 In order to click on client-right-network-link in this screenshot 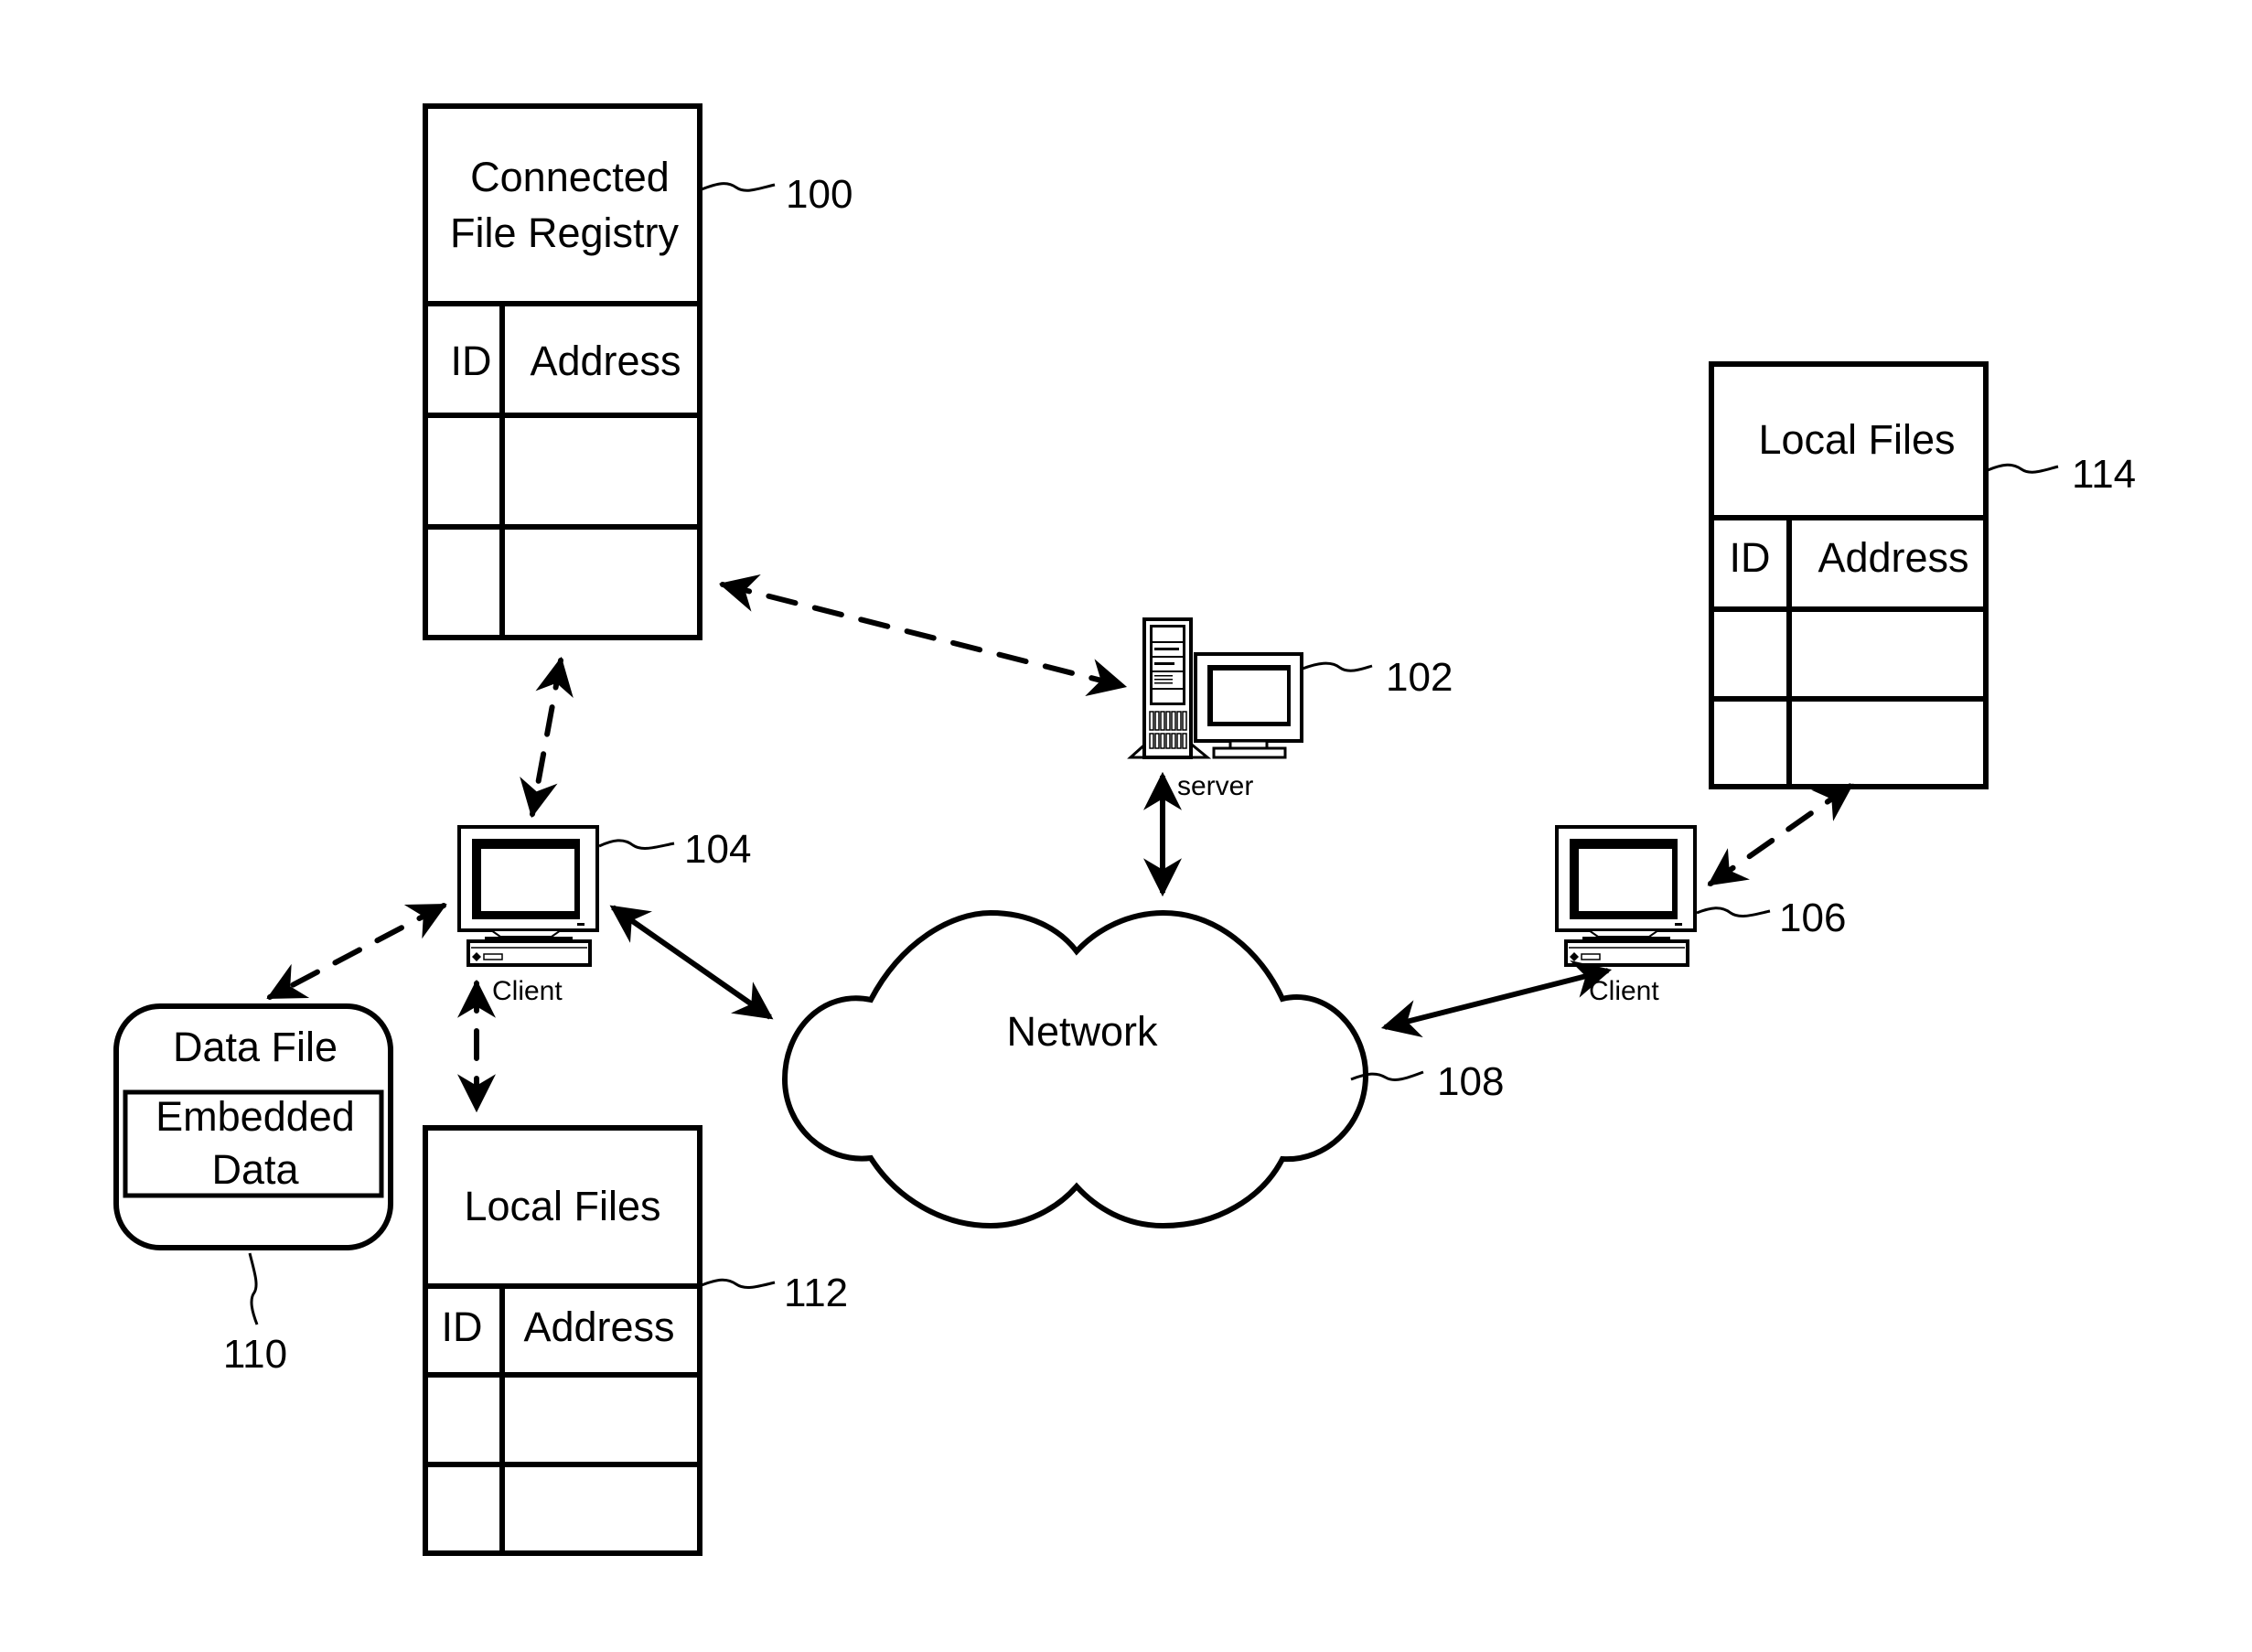, I will do `click(1496, 999)`.